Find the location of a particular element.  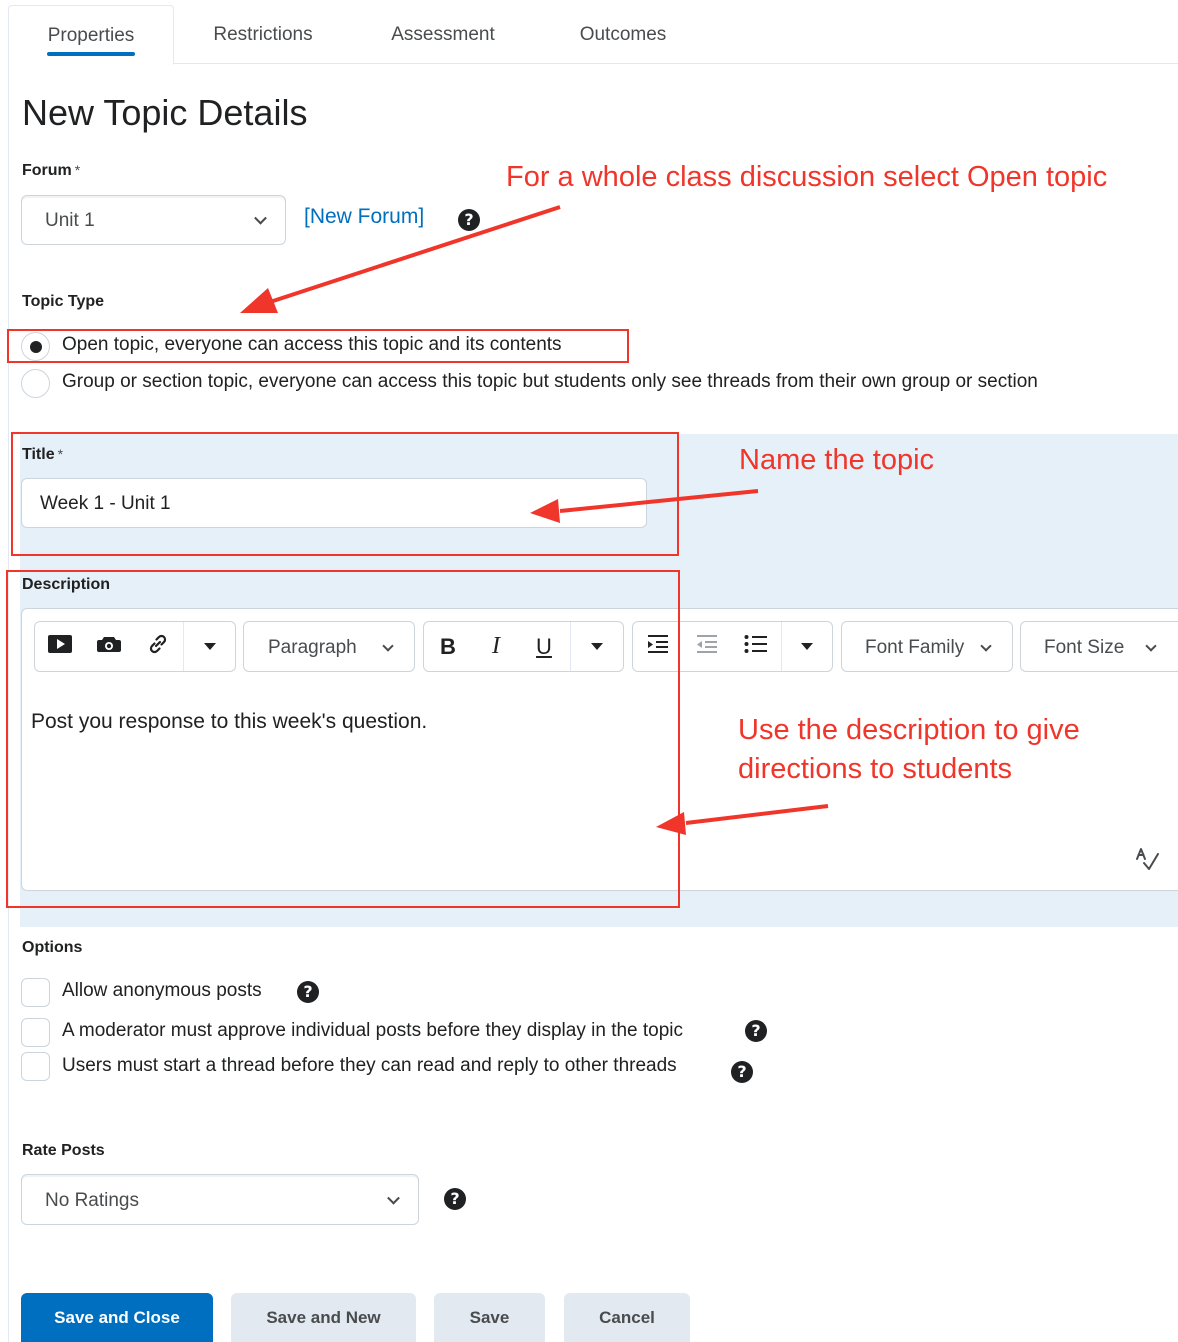

list-more-dropdown is located at coordinates (807, 646).